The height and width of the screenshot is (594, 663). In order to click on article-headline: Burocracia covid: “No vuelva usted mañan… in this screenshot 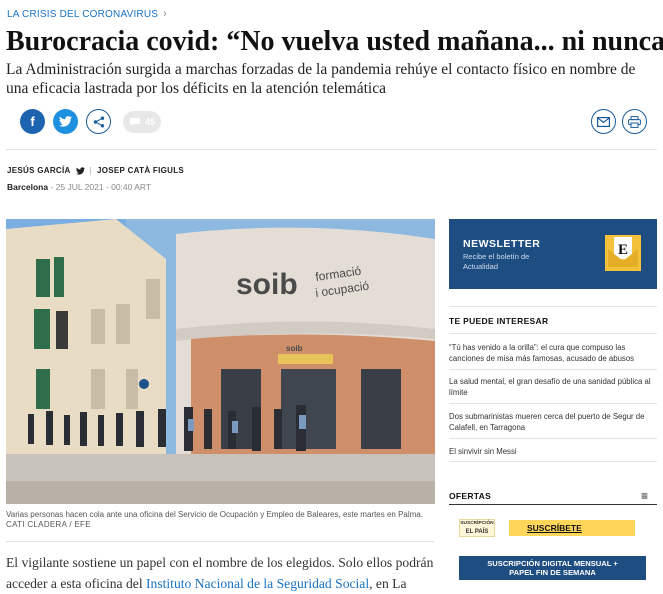, I will do `click(334, 41)`.